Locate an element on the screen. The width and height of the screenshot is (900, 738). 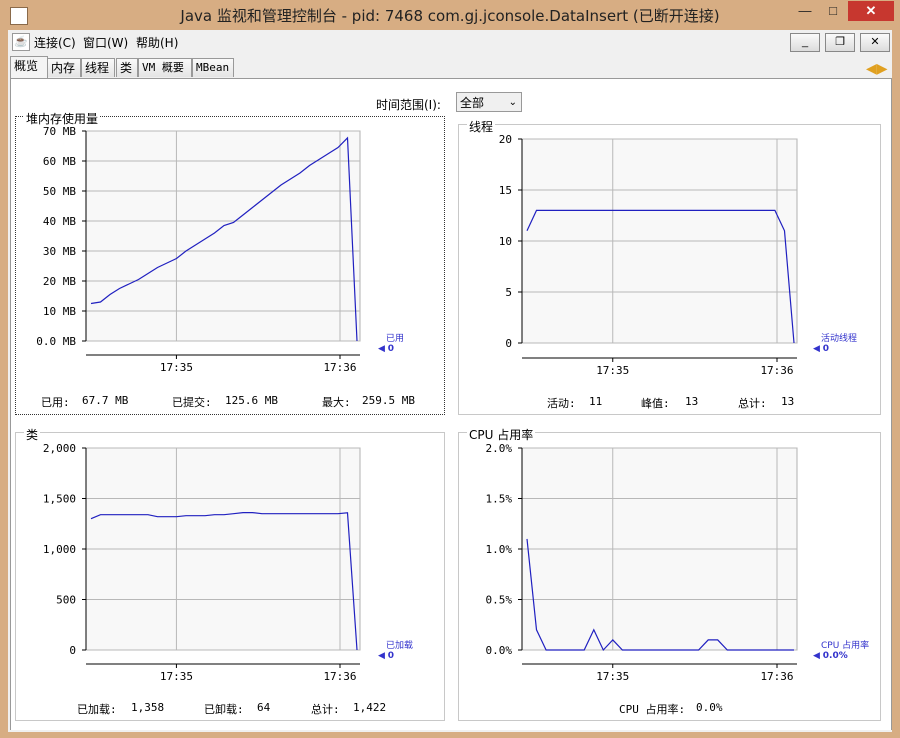
chevron-down-icon: ⌄ is located at coordinates (512, 102).